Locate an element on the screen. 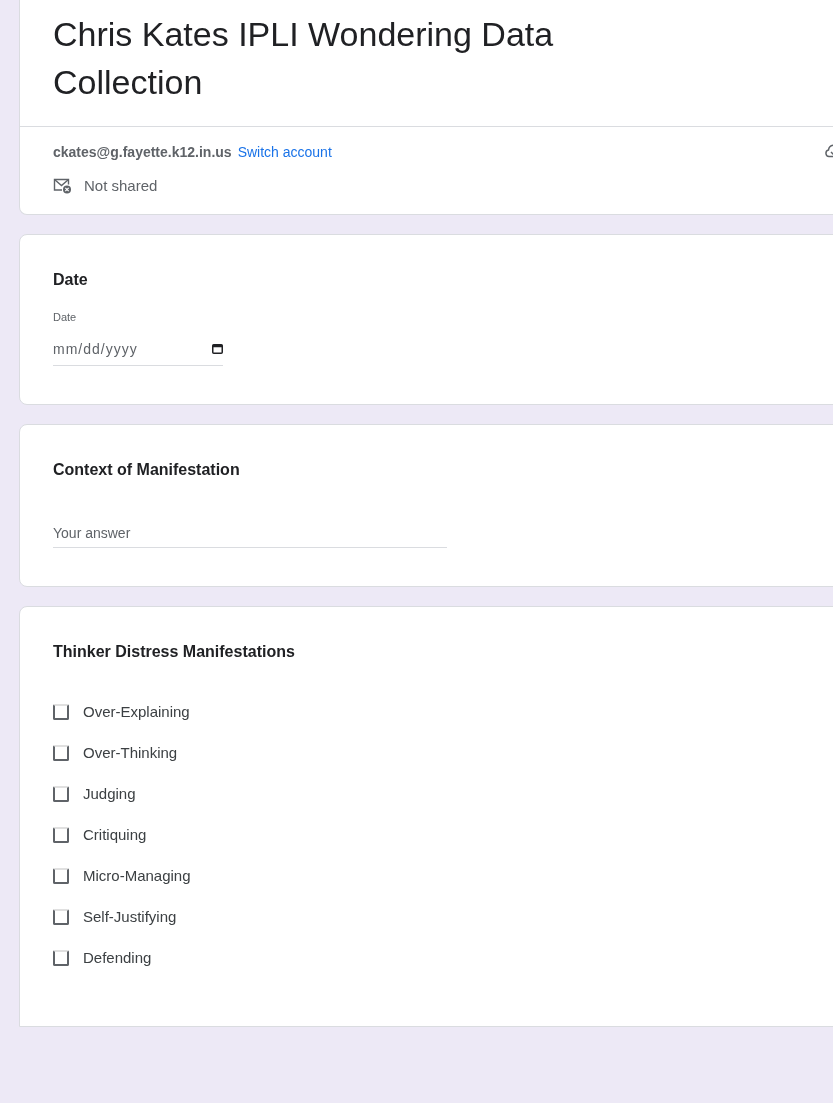 The height and width of the screenshot is (1103, 833). field-label: Date is located at coordinates (65, 317).